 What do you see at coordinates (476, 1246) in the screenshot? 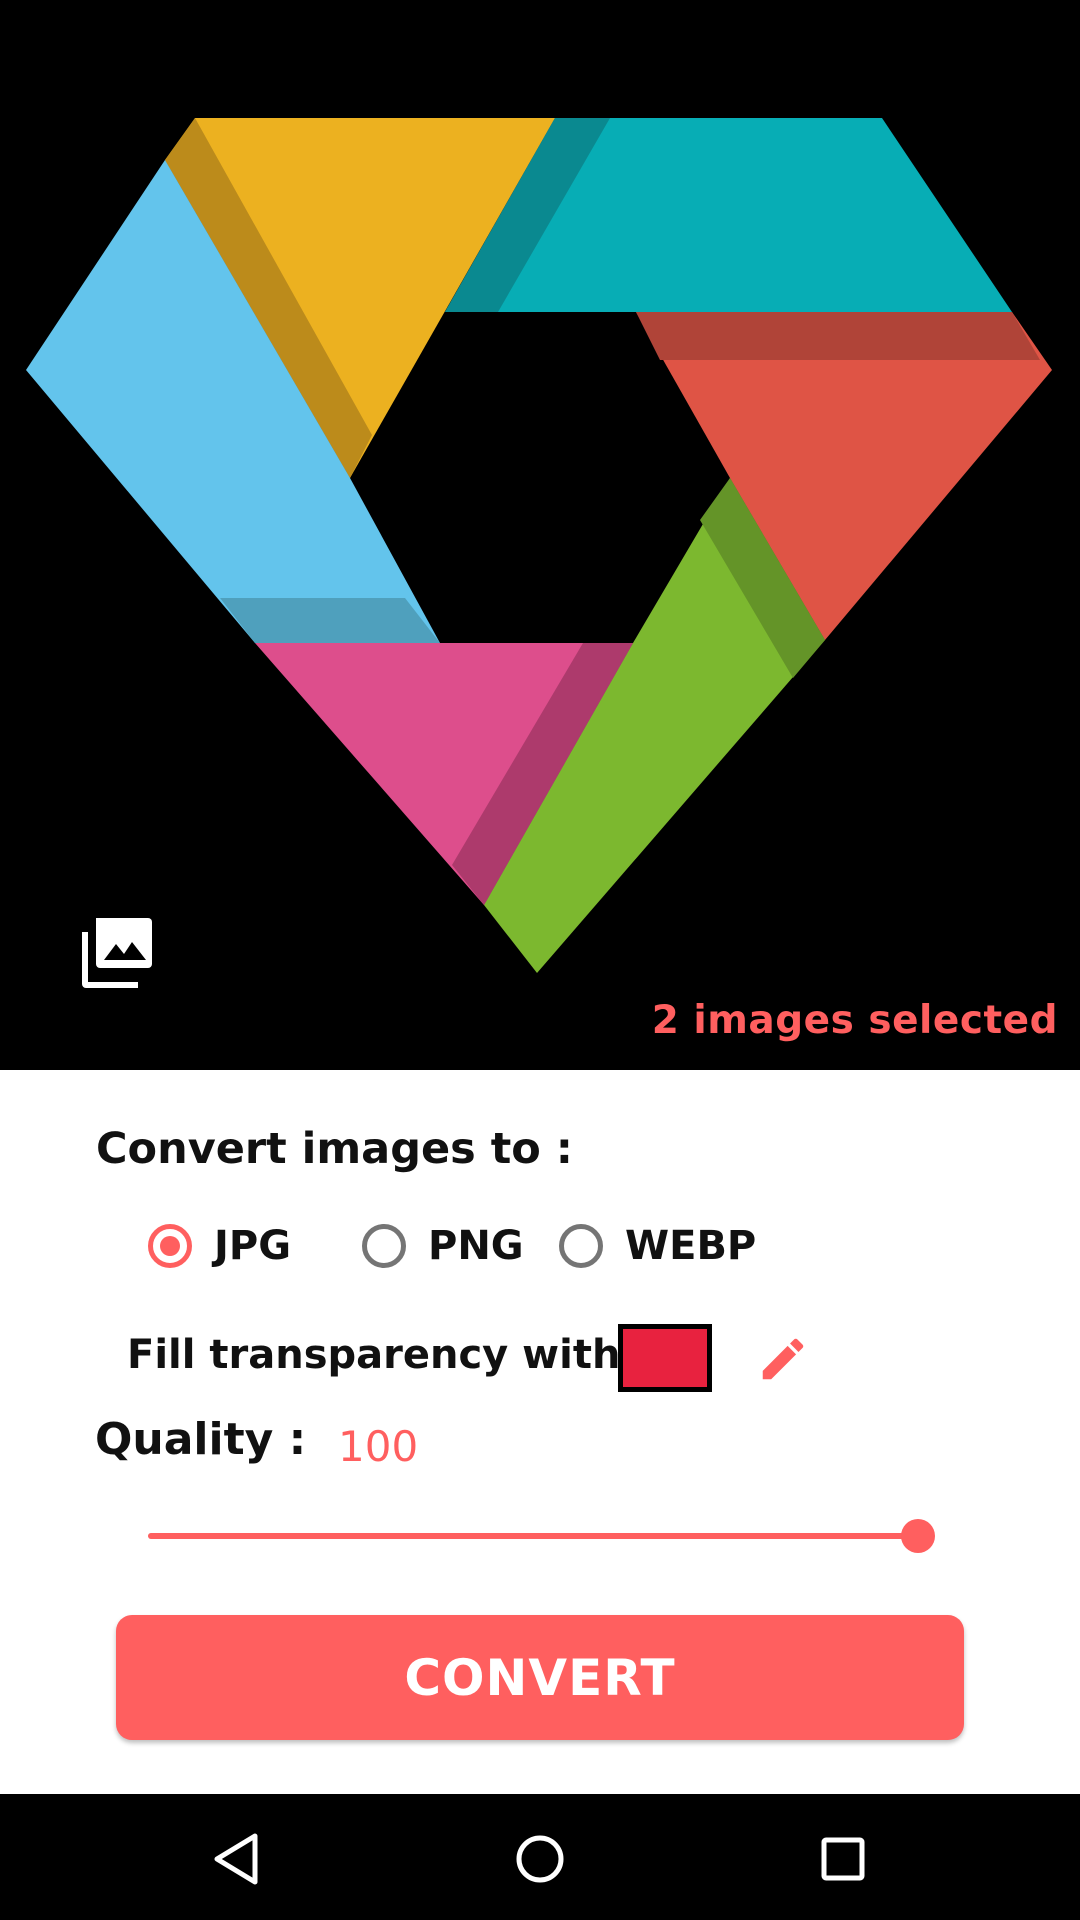
I see `radio-png-label: PNG` at bounding box center [476, 1246].